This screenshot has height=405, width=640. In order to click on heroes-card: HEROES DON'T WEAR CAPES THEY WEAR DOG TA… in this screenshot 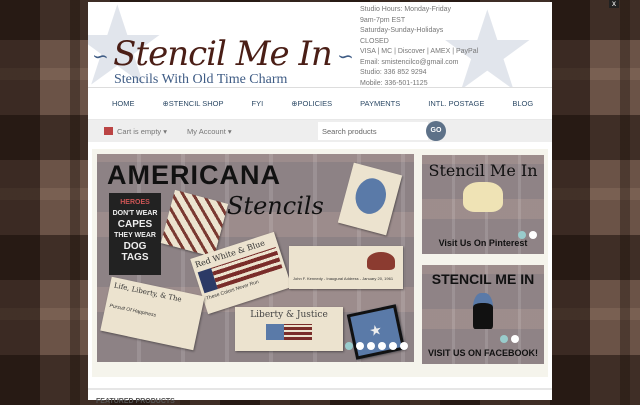, I will do `click(135, 234)`.